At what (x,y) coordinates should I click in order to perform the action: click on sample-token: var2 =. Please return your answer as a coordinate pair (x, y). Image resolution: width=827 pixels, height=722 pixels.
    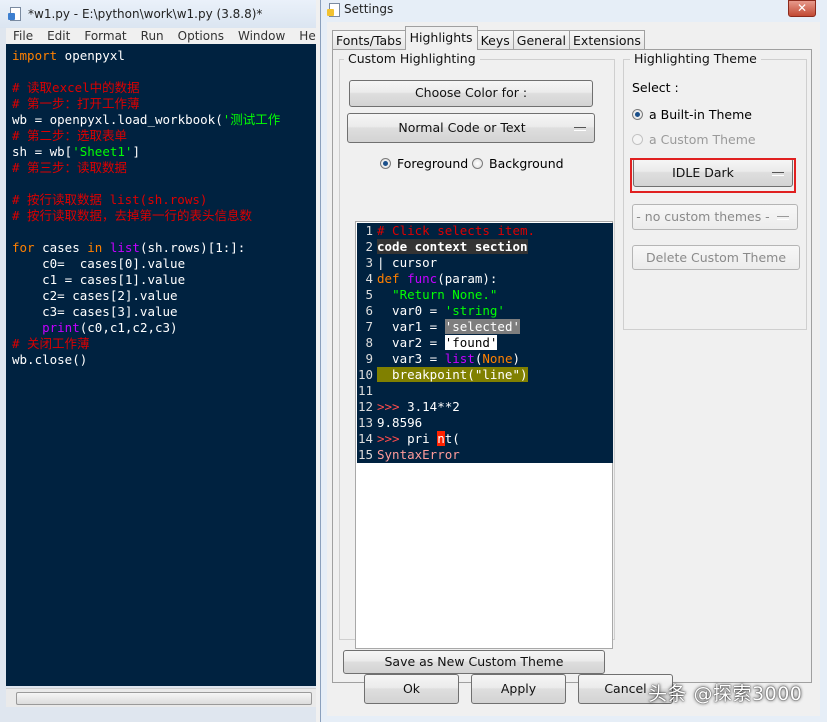
    Looking at the image, I should click on (411, 342).